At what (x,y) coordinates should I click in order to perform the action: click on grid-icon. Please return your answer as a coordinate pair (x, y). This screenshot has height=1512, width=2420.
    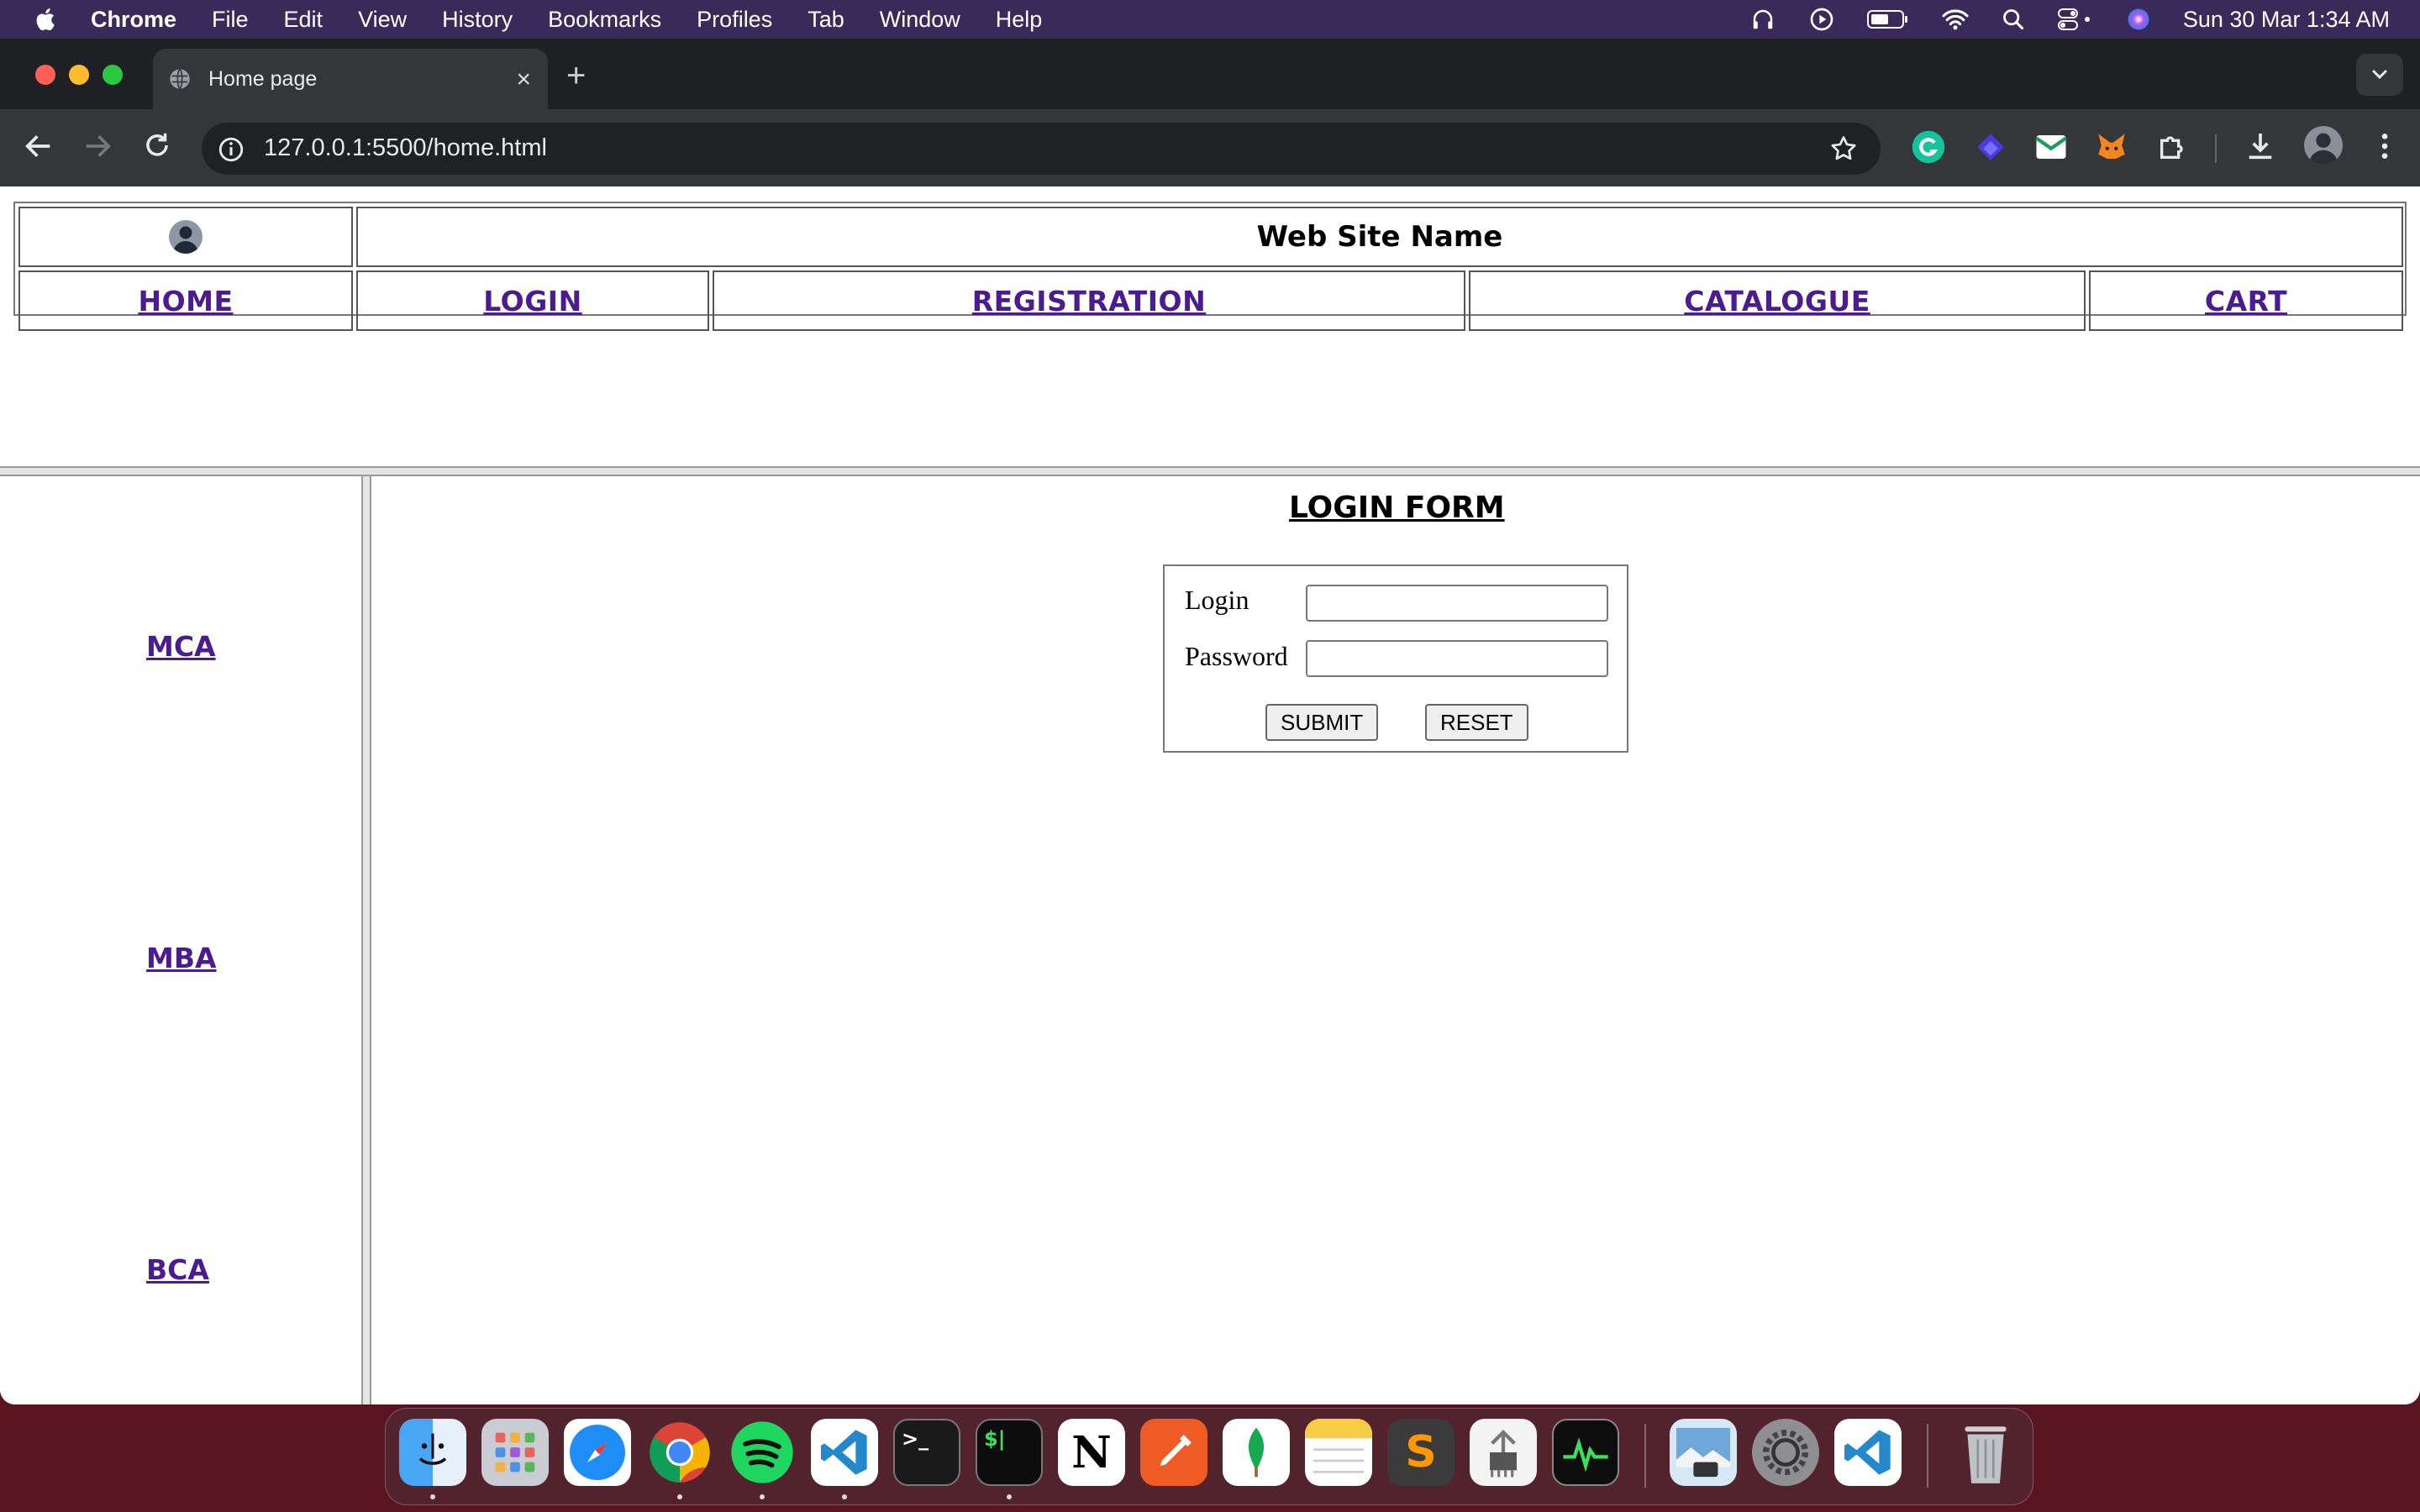
    Looking at the image, I should click on (515, 1452).